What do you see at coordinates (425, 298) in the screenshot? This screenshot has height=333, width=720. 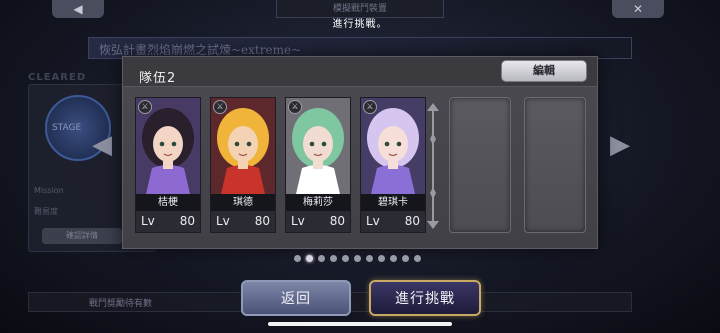 I see `start-challenge-button: 進行挑戰` at bounding box center [425, 298].